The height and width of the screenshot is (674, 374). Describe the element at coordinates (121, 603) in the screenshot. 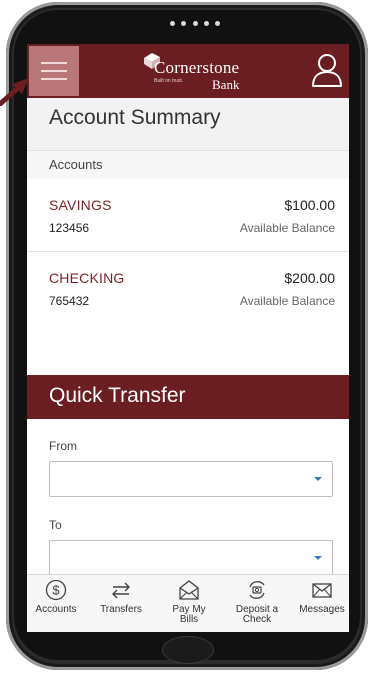

I see `tab-transfers: Transfers` at that location.